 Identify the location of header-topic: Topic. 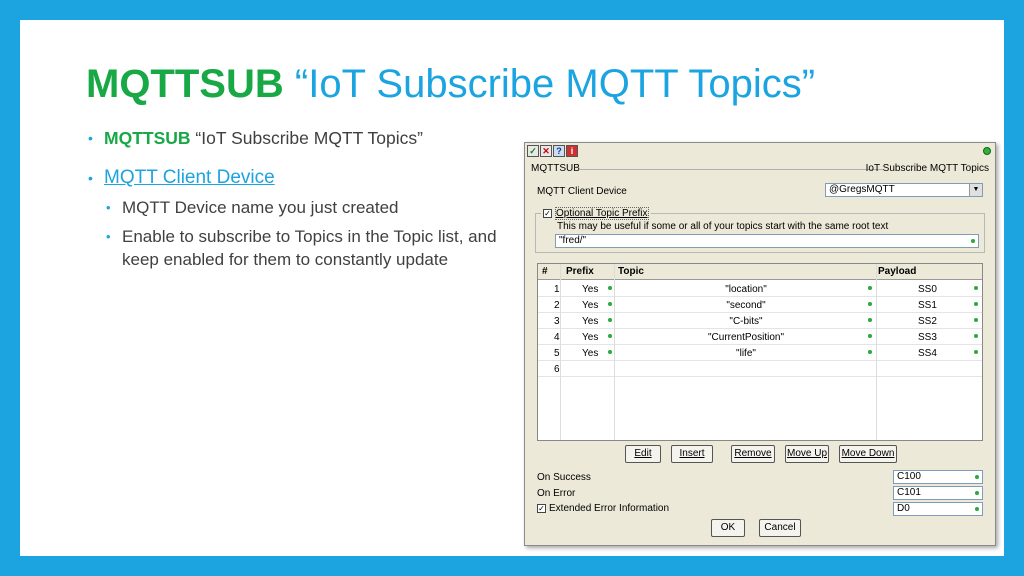
(631, 271).